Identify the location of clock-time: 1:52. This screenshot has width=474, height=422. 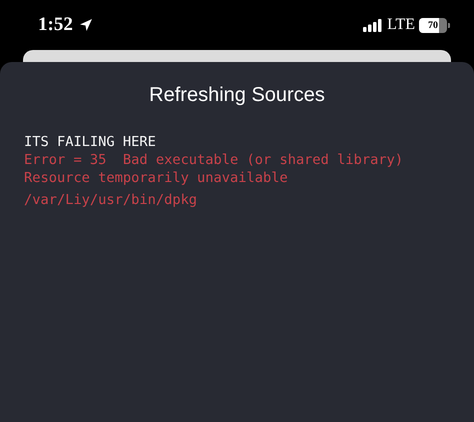
(55, 25).